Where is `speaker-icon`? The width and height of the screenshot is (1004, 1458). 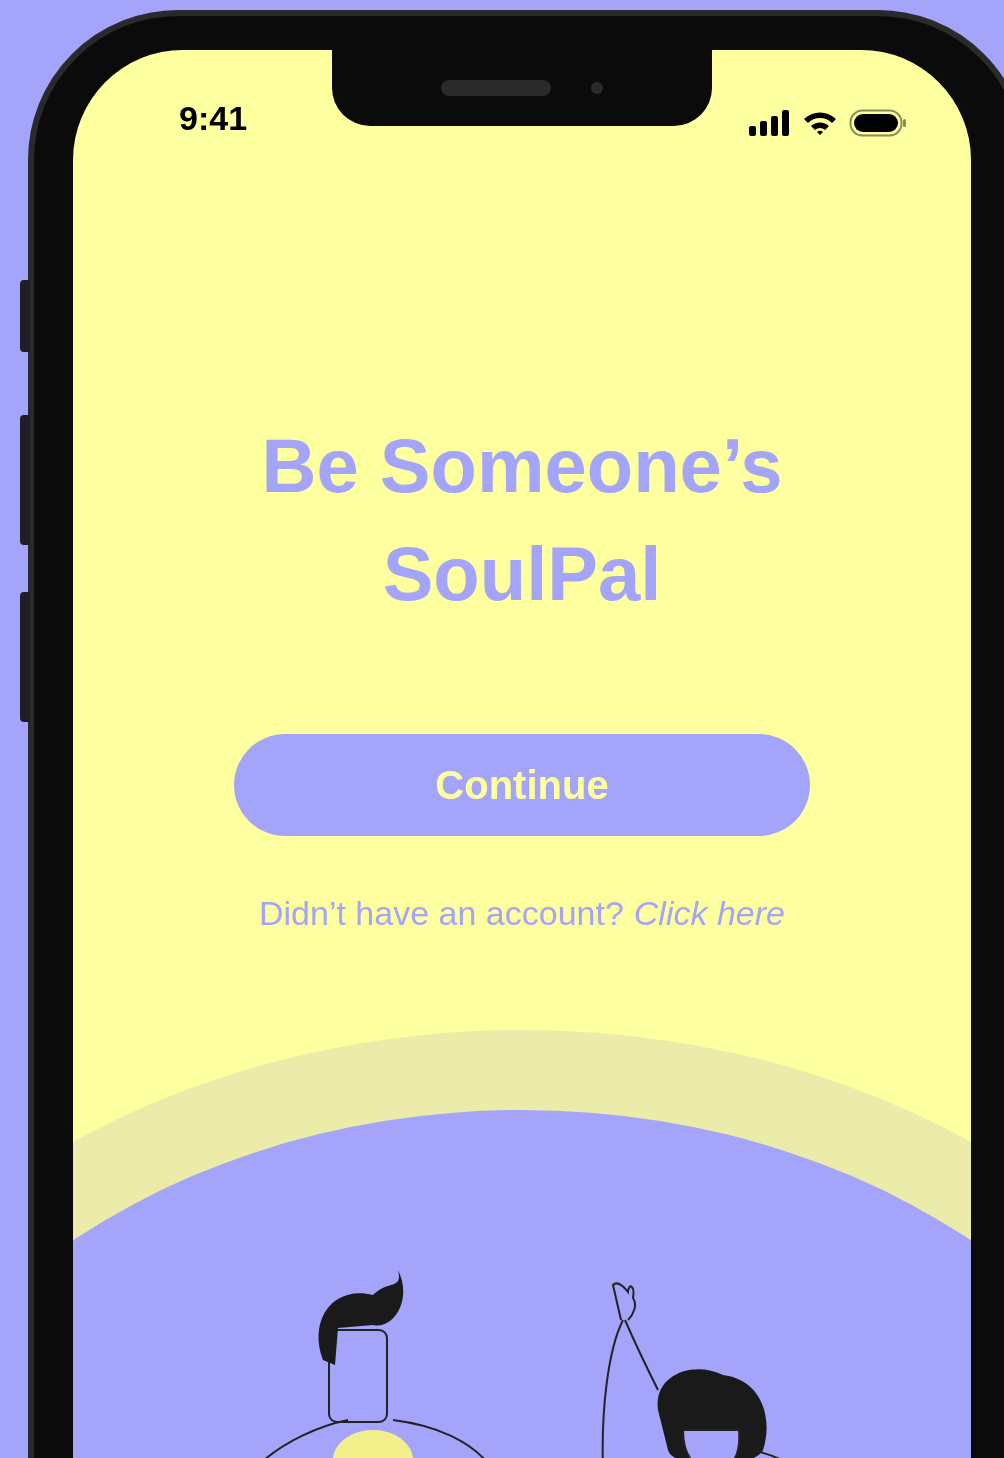 speaker-icon is located at coordinates (496, 88).